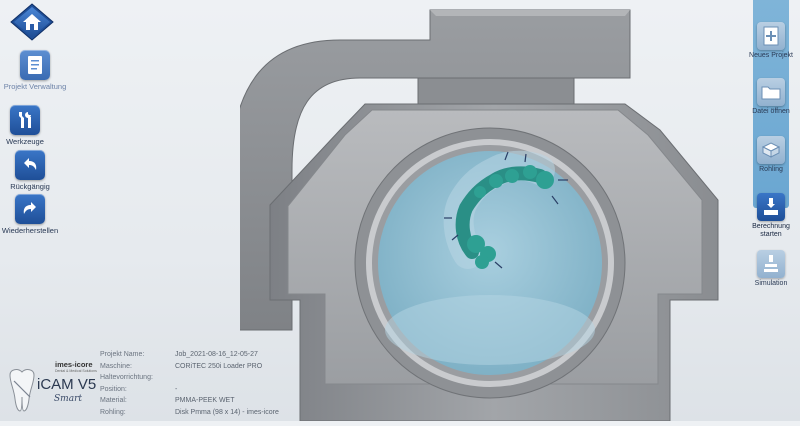  I want to click on new-project-label: Neues Projekt, so click(771, 55).